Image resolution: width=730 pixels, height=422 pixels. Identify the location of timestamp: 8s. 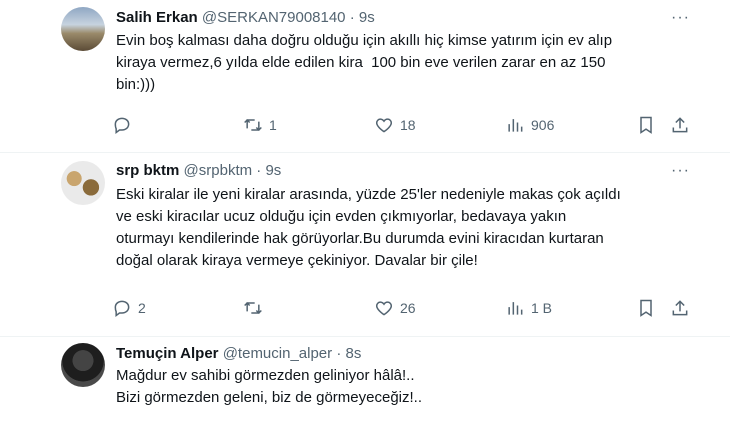
(354, 353).